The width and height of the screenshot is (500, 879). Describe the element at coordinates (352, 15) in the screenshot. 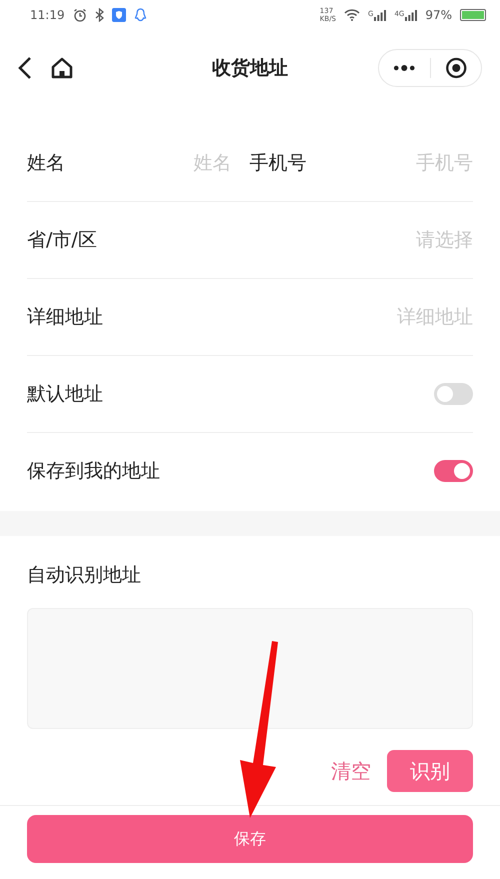

I see `wifi-icon` at that location.